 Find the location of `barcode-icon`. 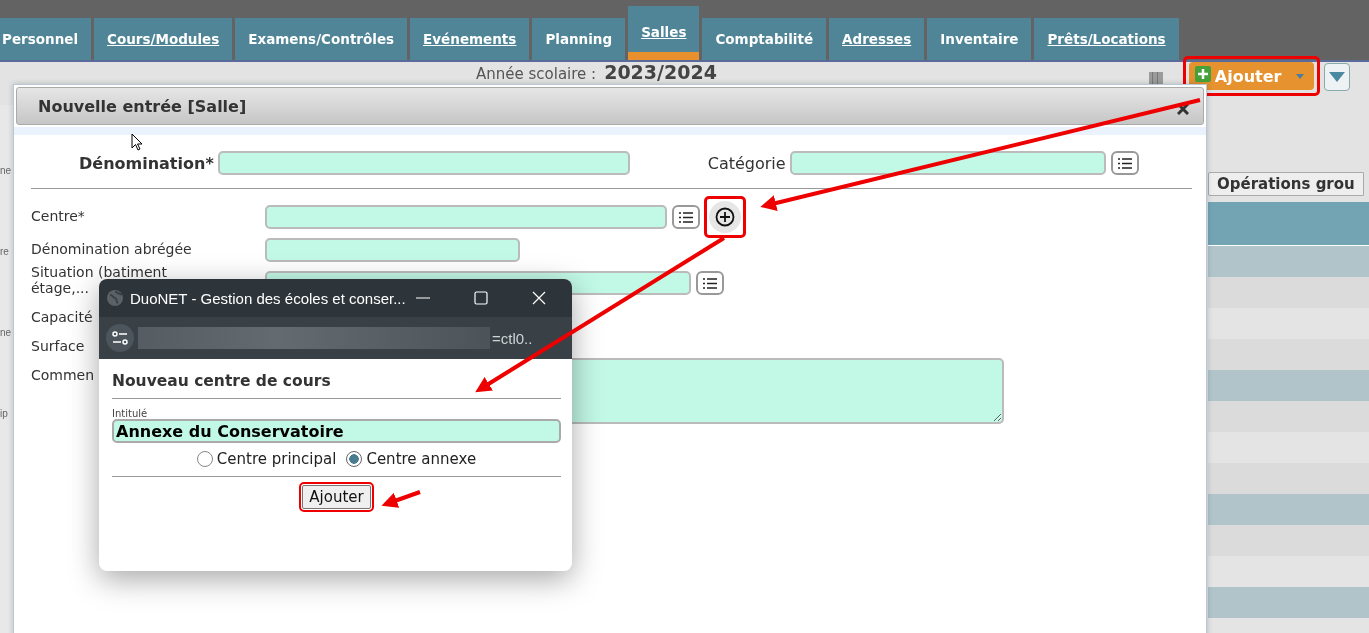

barcode-icon is located at coordinates (1155, 78).